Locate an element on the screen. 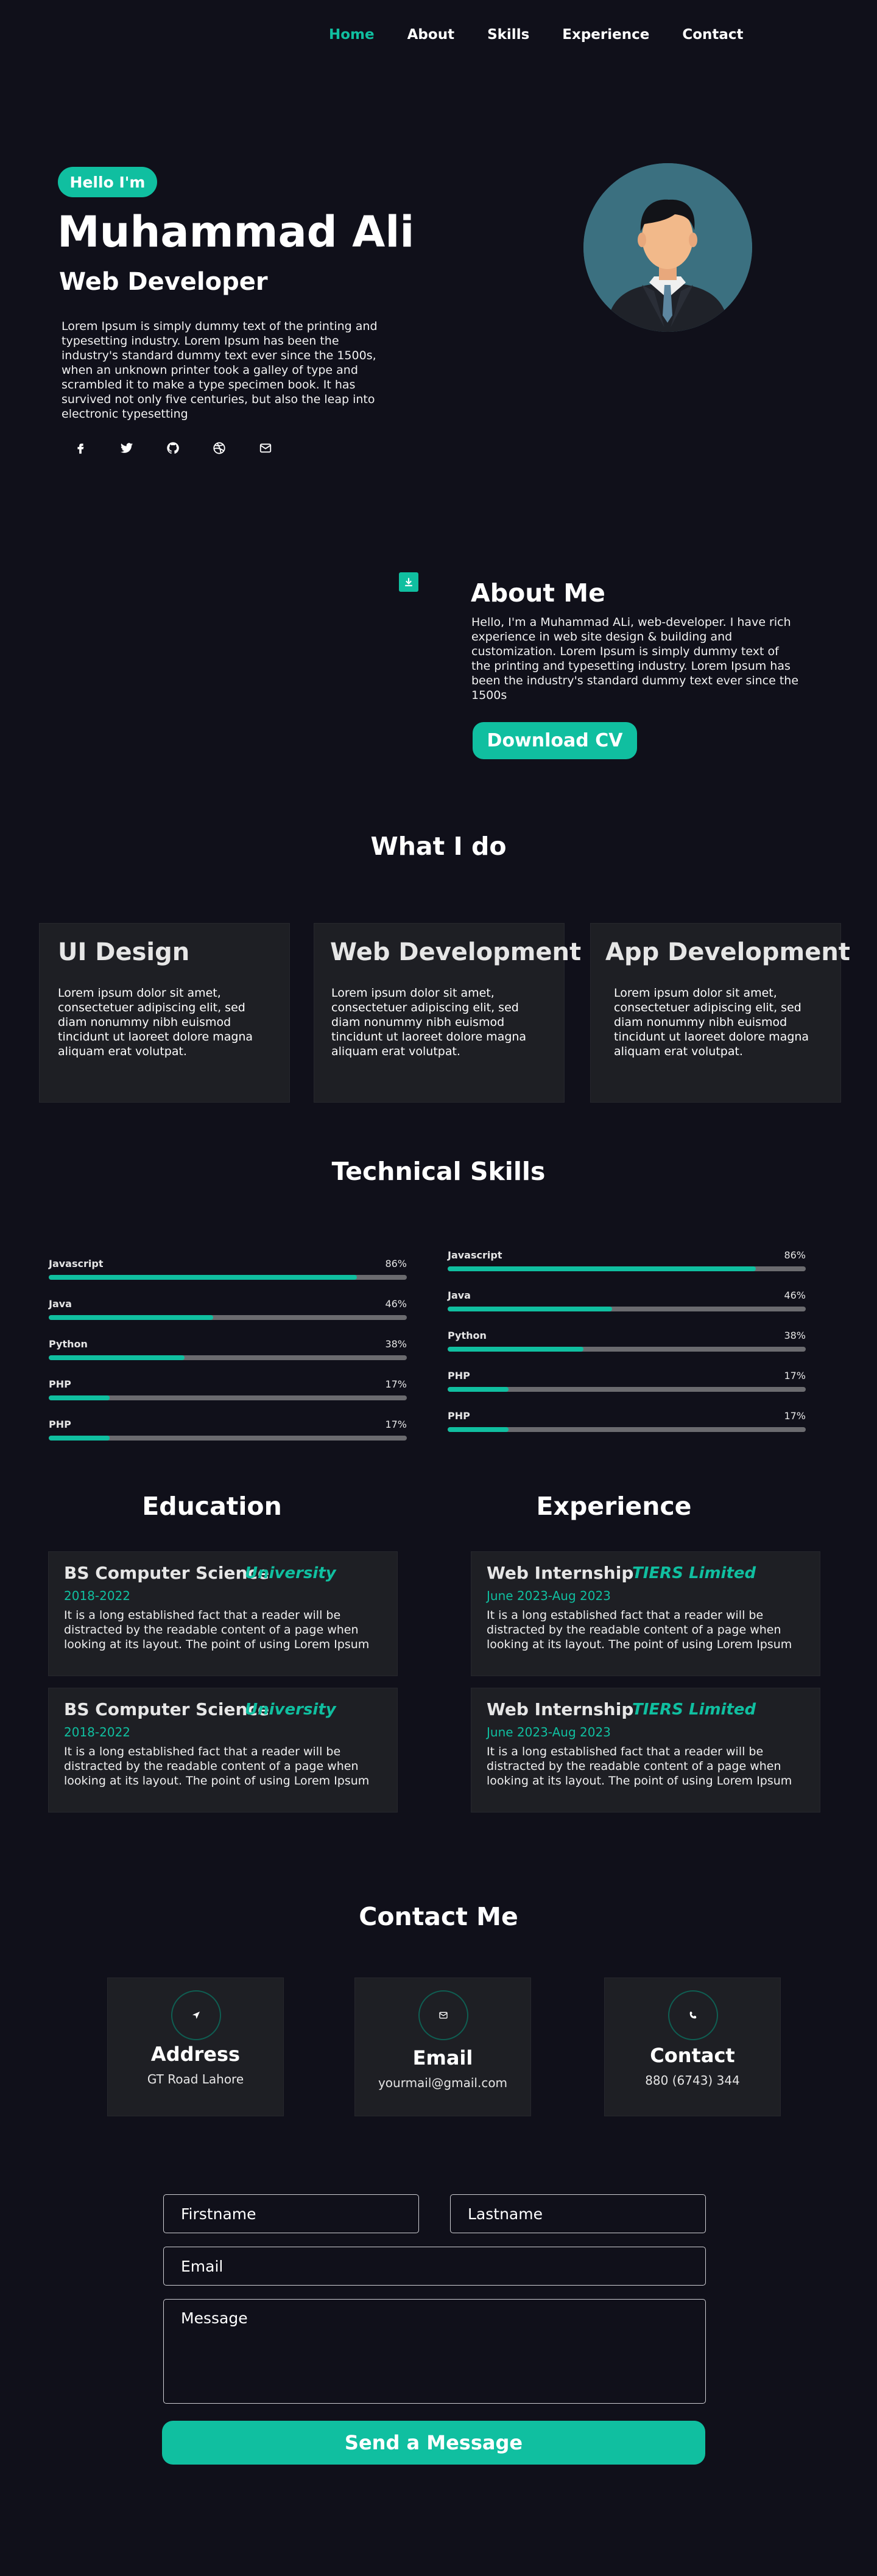 The height and width of the screenshot is (2576, 877). nav-skills: Skills is located at coordinates (508, 35).